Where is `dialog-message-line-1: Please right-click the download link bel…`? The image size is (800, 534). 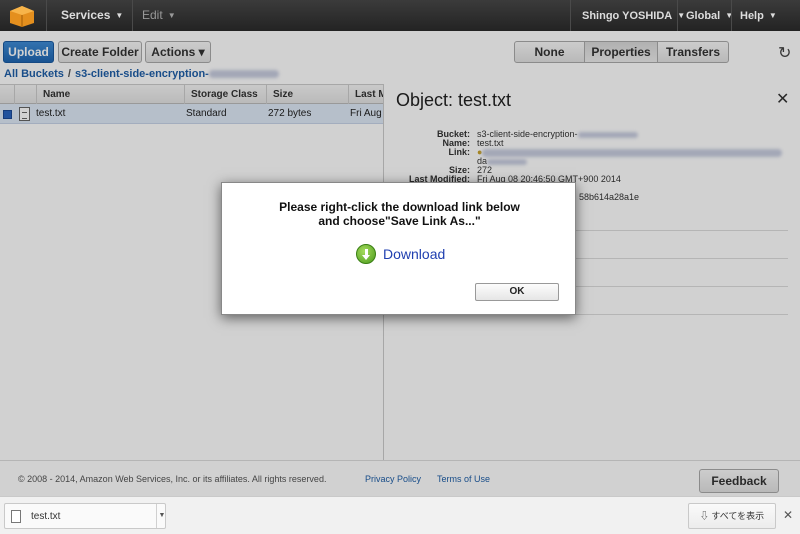
dialog-message-line-1: Please right-click the download link bel… is located at coordinates (399, 207).